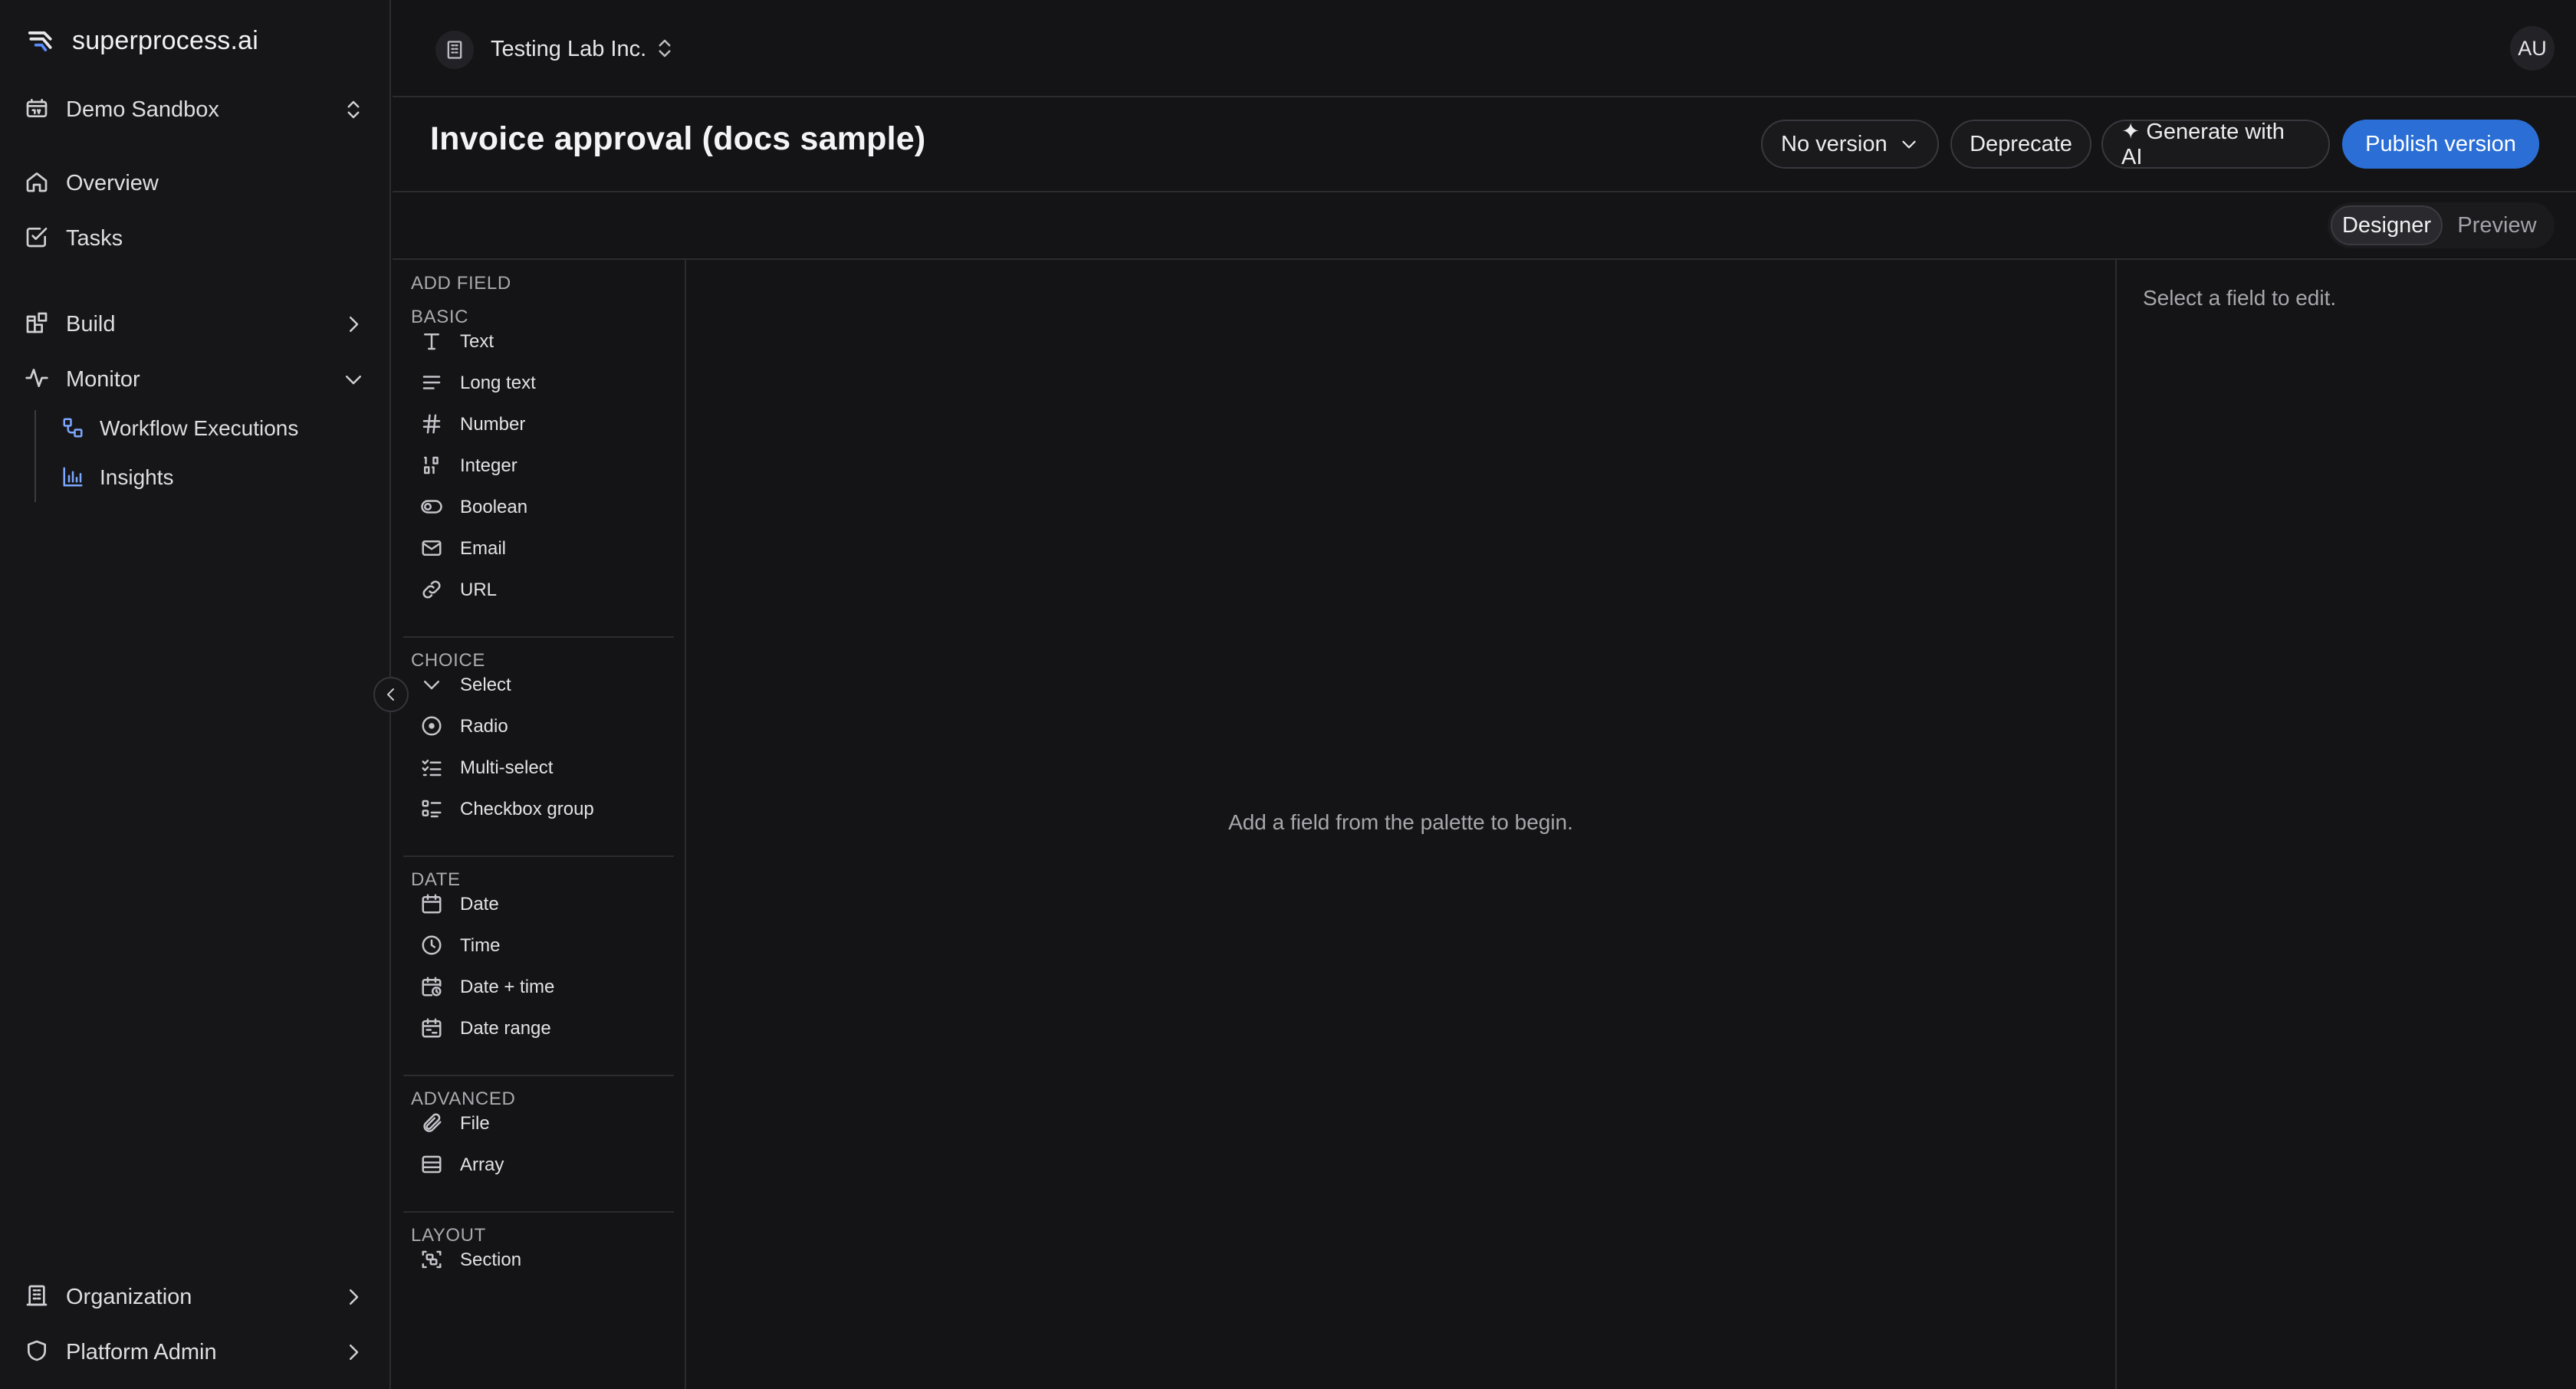  Describe the element at coordinates (113, 182) in the screenshot. I see `sidebar-item-label: Overview` at that location.